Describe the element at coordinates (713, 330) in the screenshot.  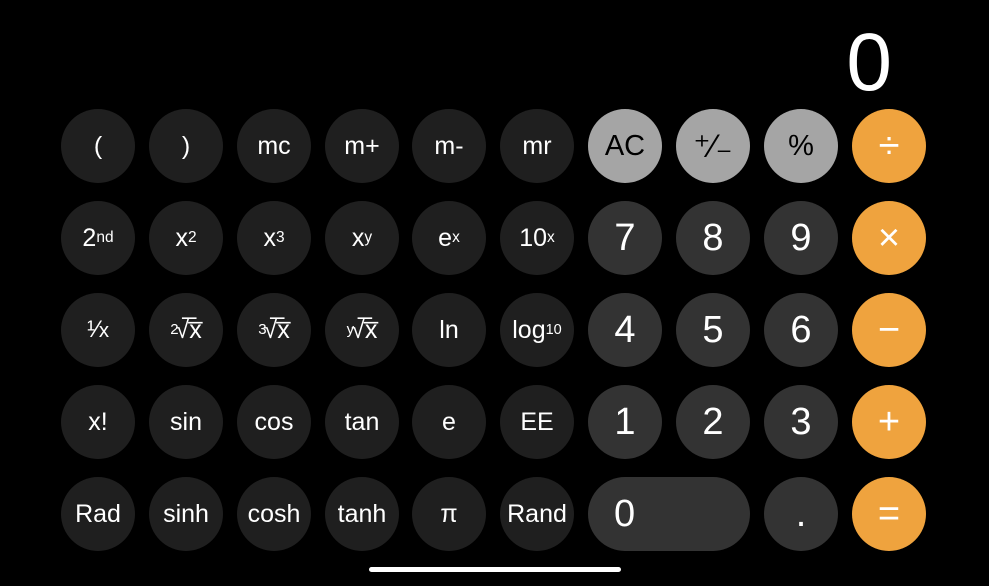
I see `key-5: 5` at that location.